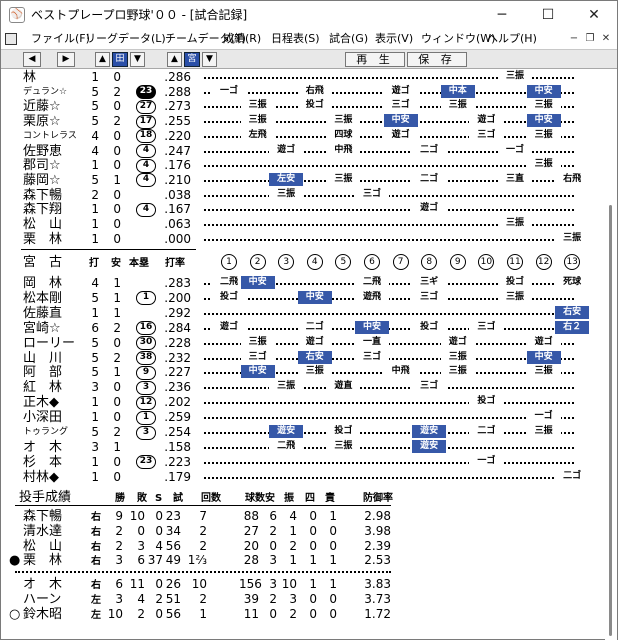 This screenshot has height=641, width=618. Describe the element at coordinates (242, 39) in the screenshot. I see `menu-records: 成績(R)` at that location.